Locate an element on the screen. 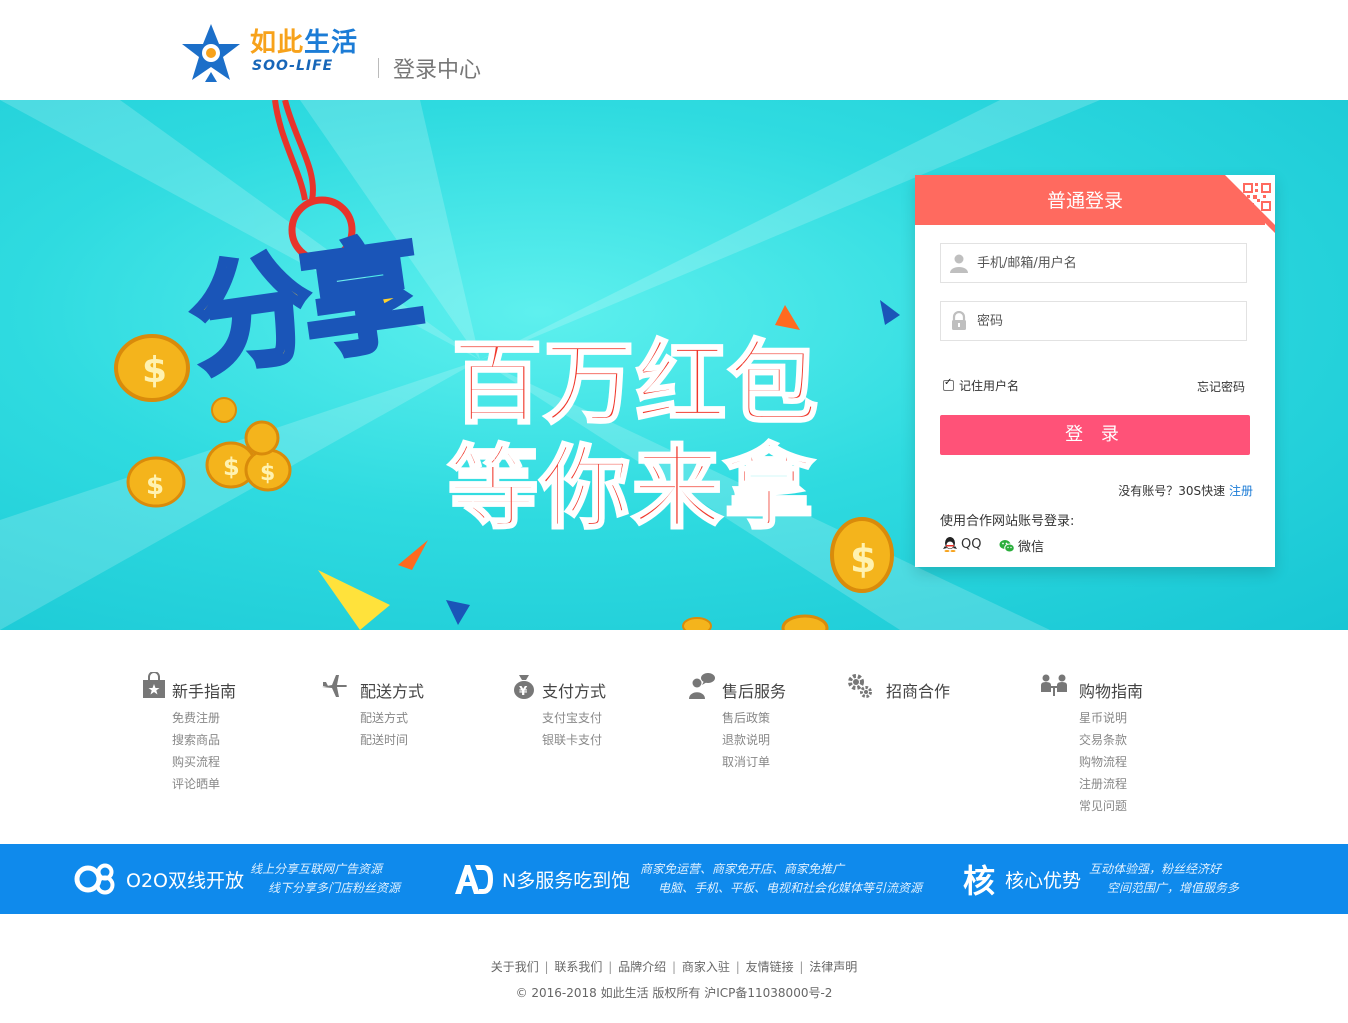 This screenshot has width=1348, height=1023. guide-link: 退款说明 is located at coordinates (746, 740).